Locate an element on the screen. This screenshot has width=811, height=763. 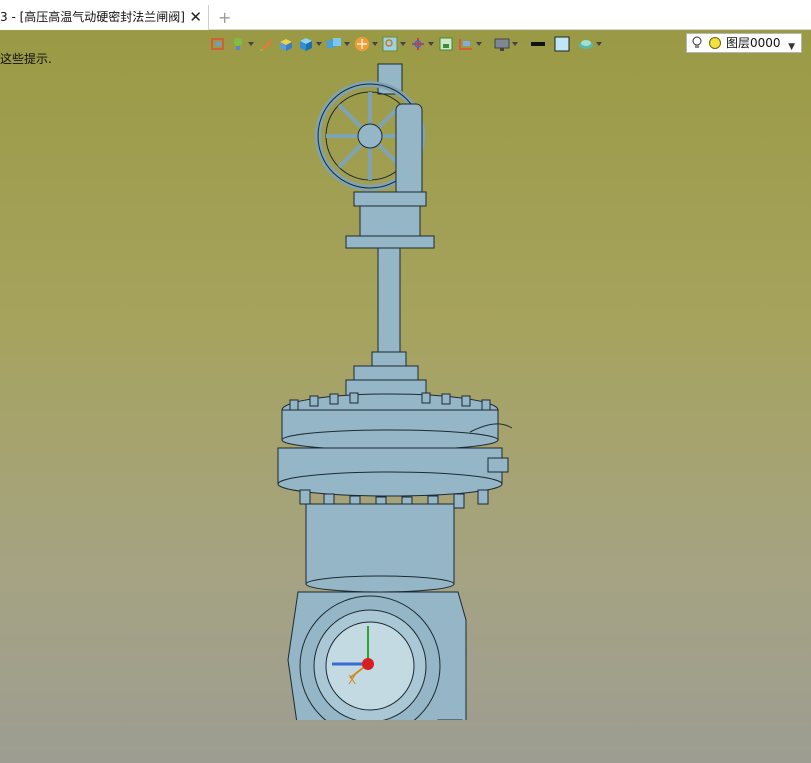
bonnet-body is located at coordinates (380, 544).